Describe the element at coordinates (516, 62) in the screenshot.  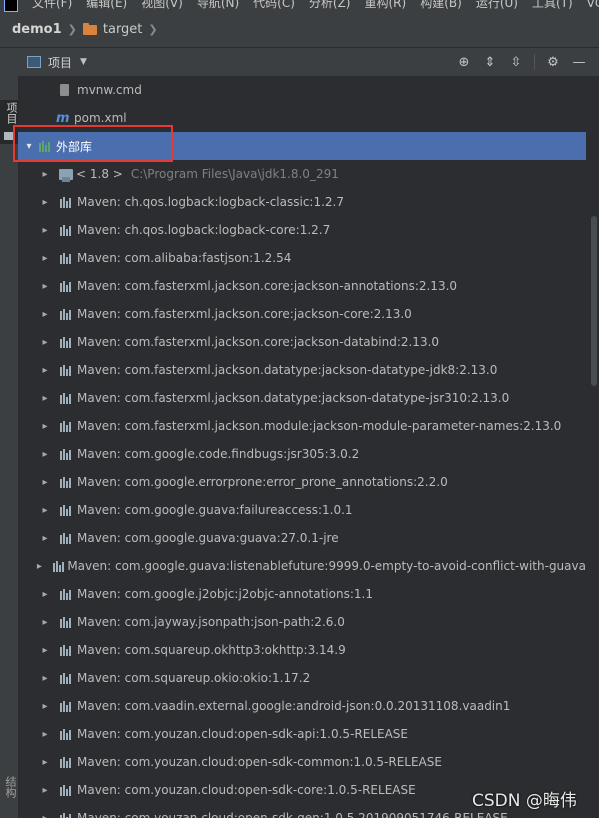
I see `collapse-all-icon: ⇳` at that location.